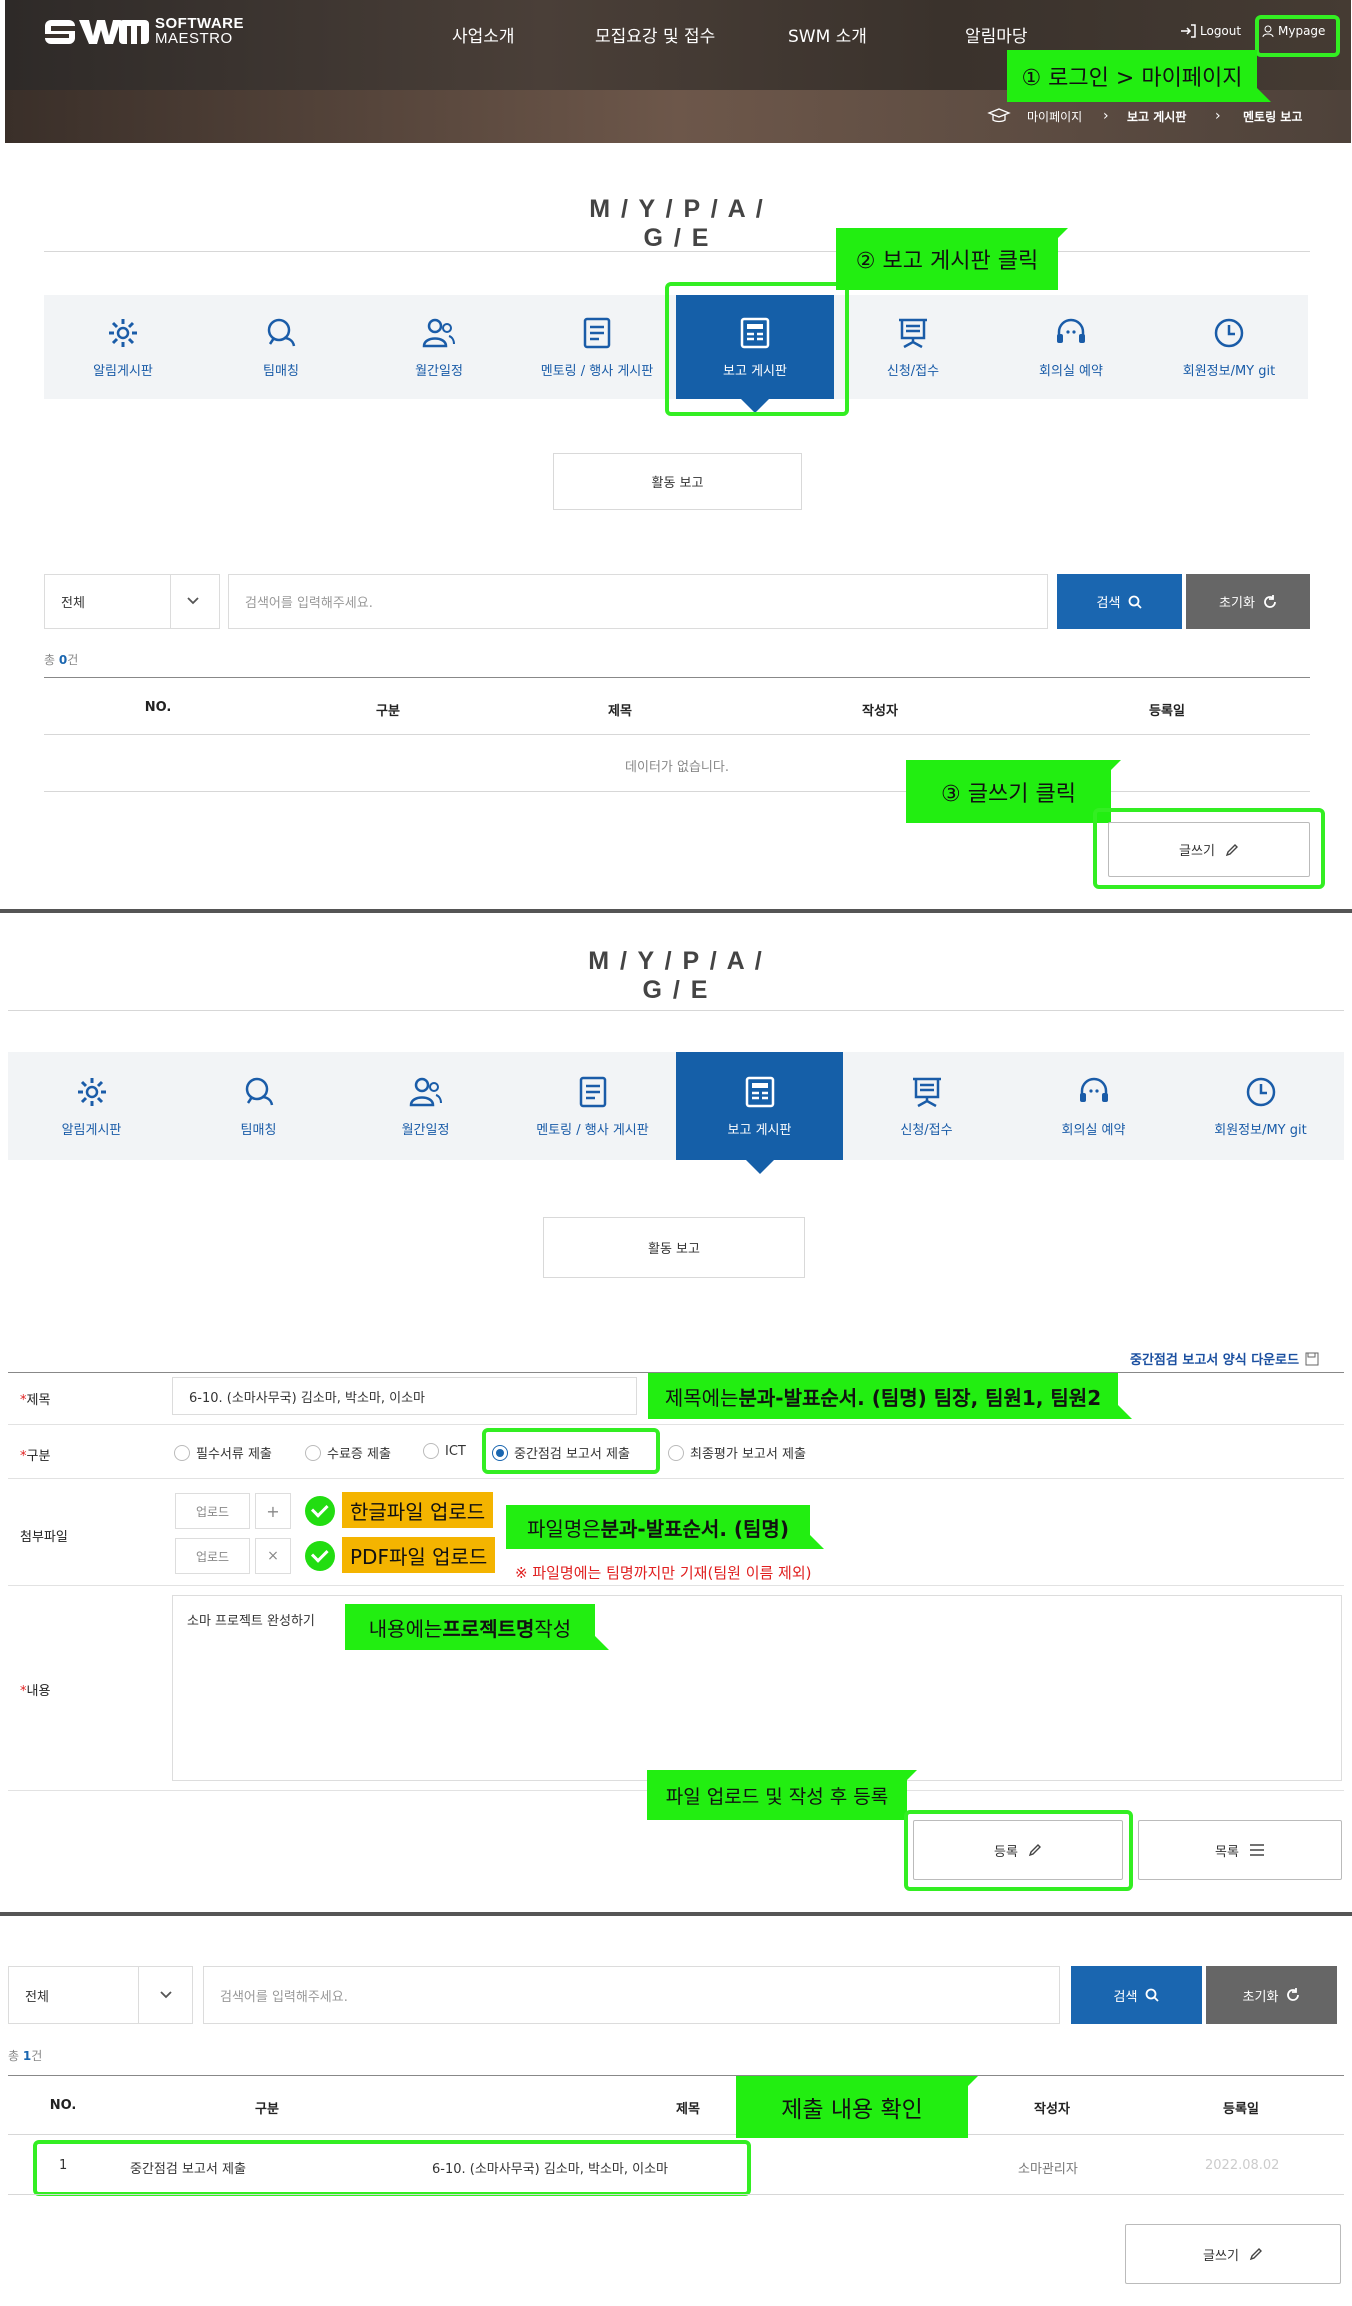 This screenshot has width=1352, height=2306. What do you see at coordinates (1071, 330) in the screenshot?
I see `headset-icon` at bounding box center [1071, 330].